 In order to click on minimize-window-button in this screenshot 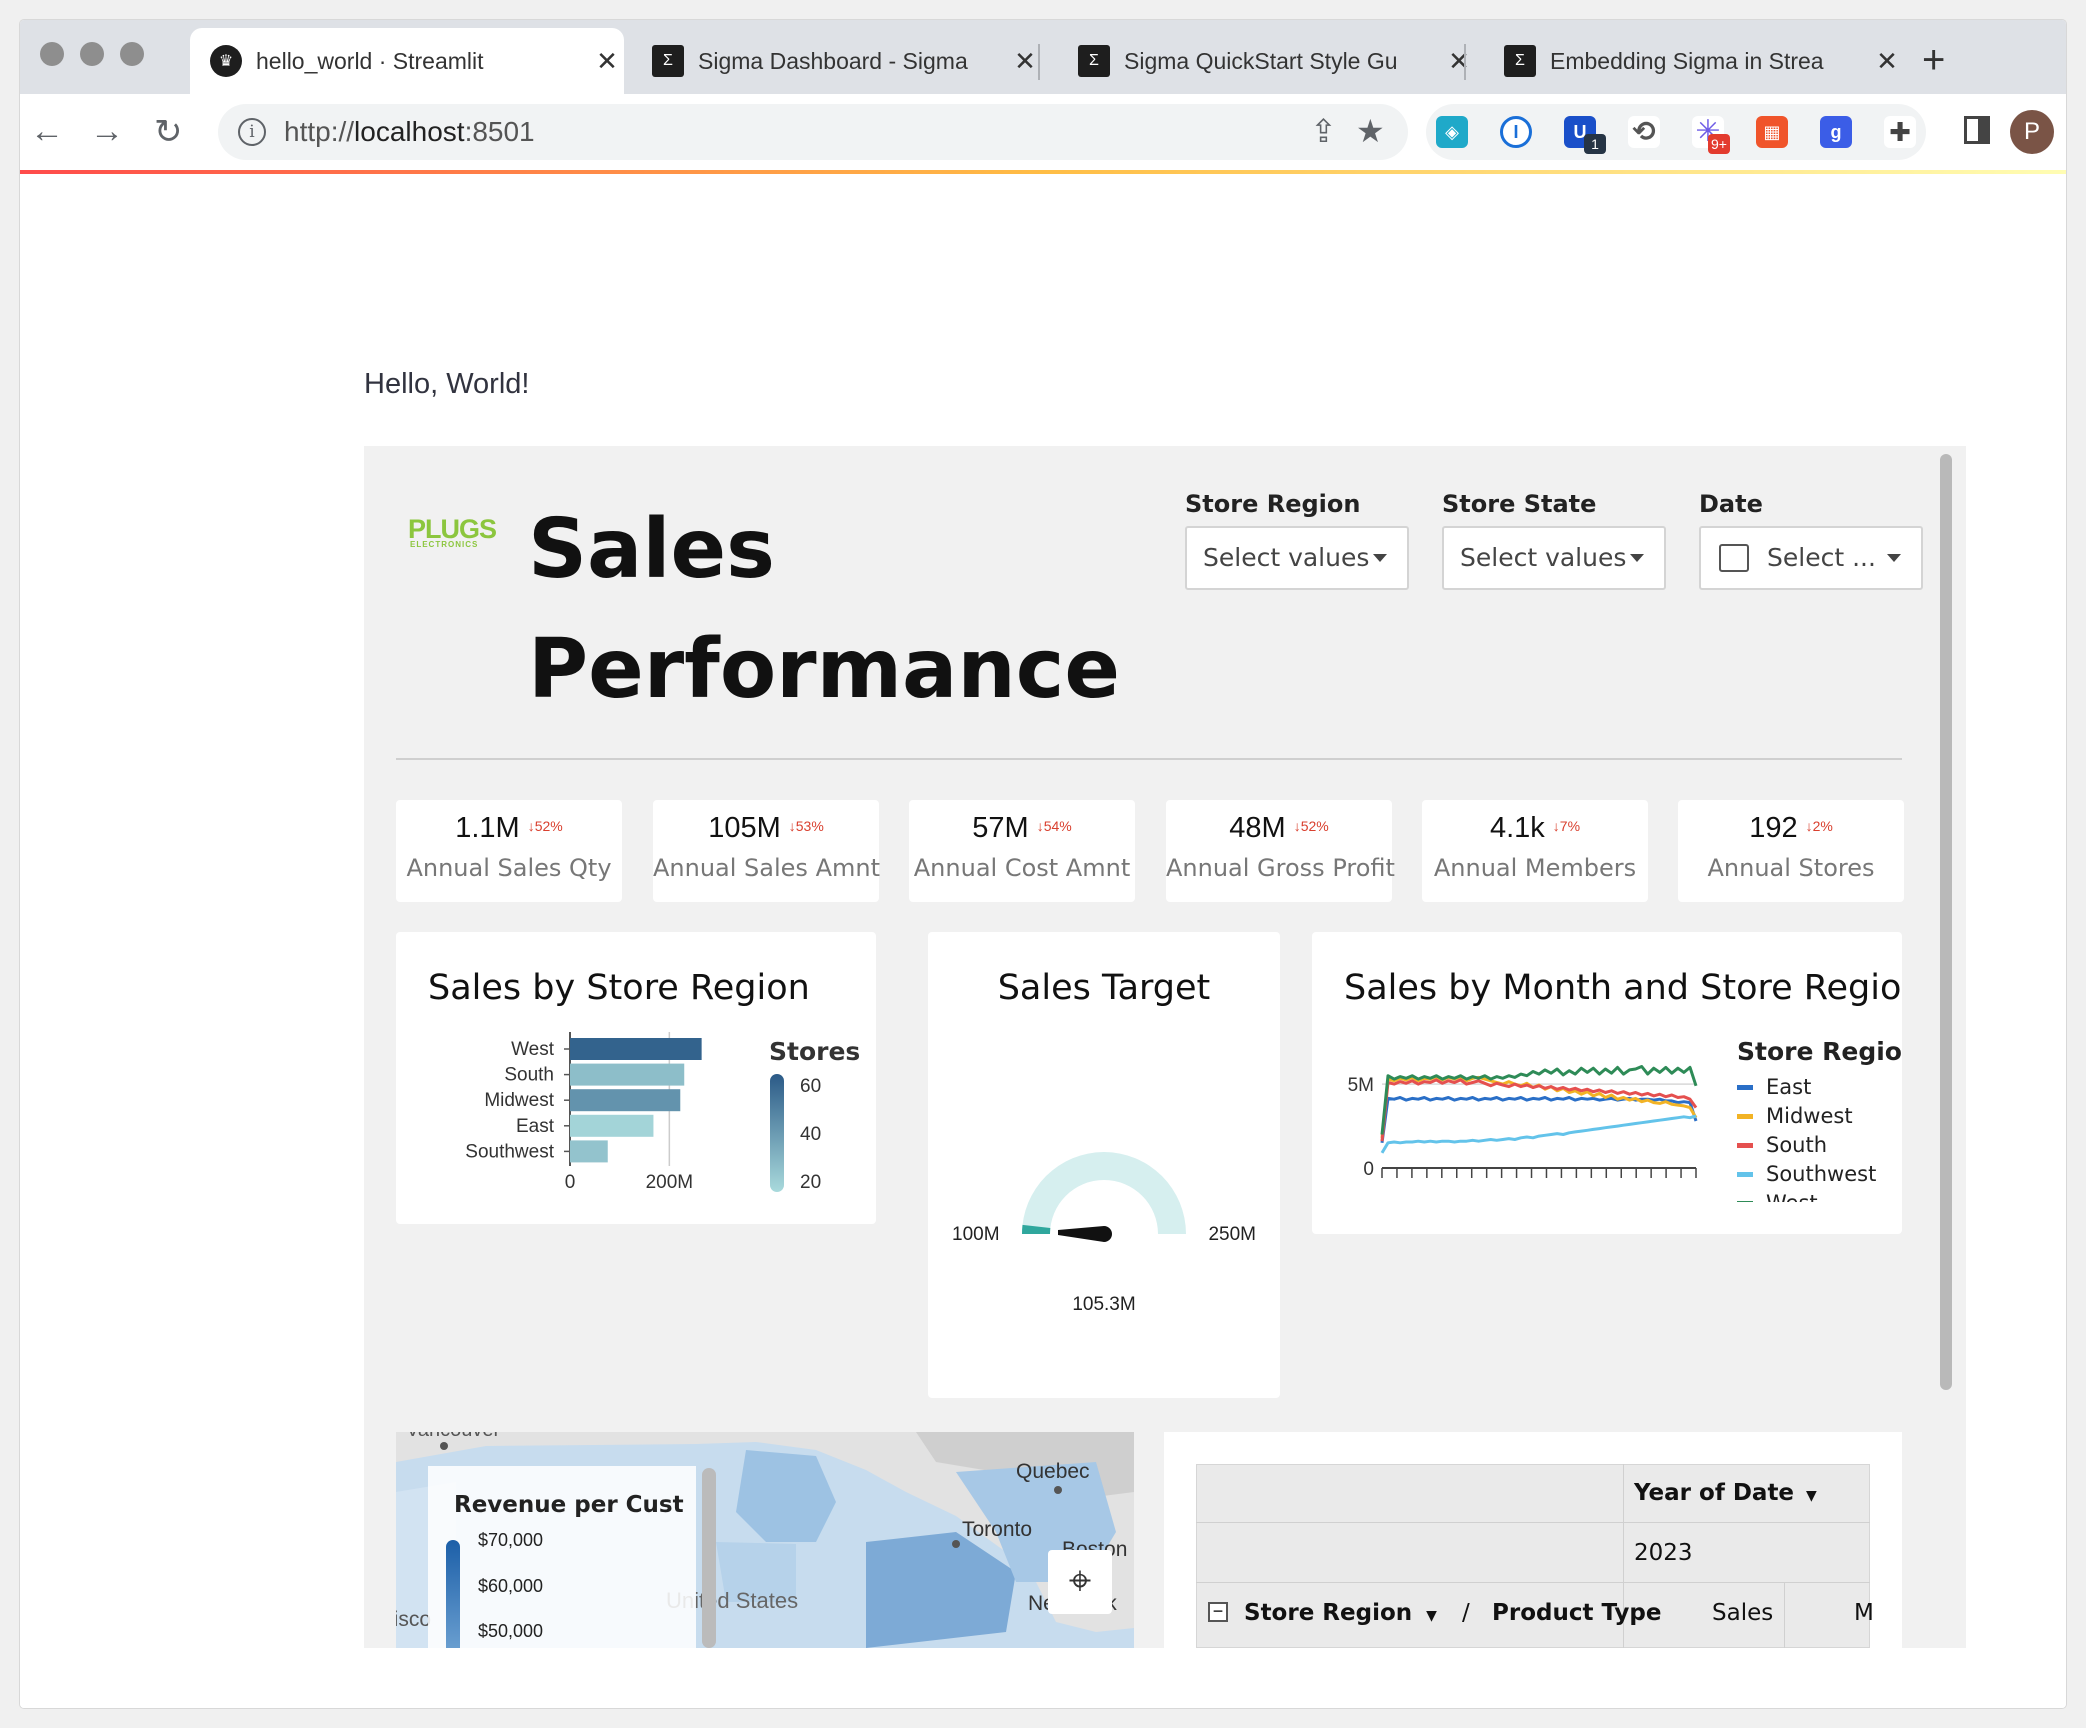, I will do `click(92, 54)`.